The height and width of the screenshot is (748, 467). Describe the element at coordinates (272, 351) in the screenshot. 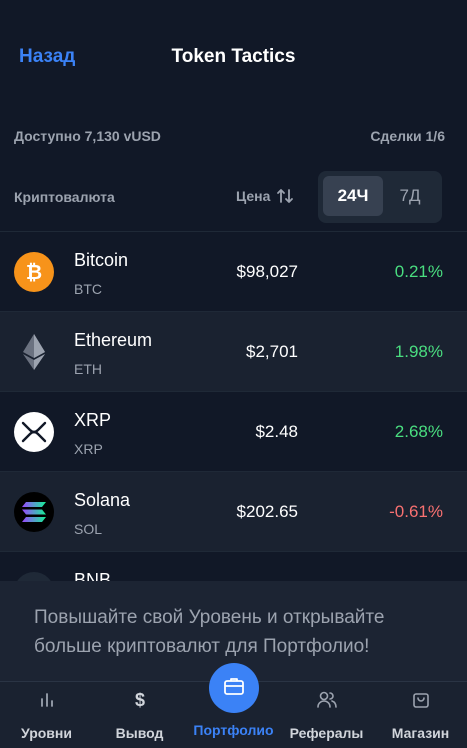

I see `coin-price: $2,701` at that location.